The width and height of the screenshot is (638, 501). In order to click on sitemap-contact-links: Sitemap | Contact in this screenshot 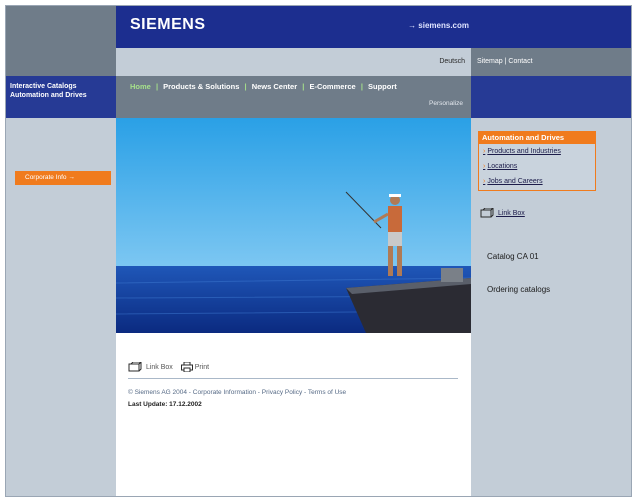, I will do `click(505, 61)`.